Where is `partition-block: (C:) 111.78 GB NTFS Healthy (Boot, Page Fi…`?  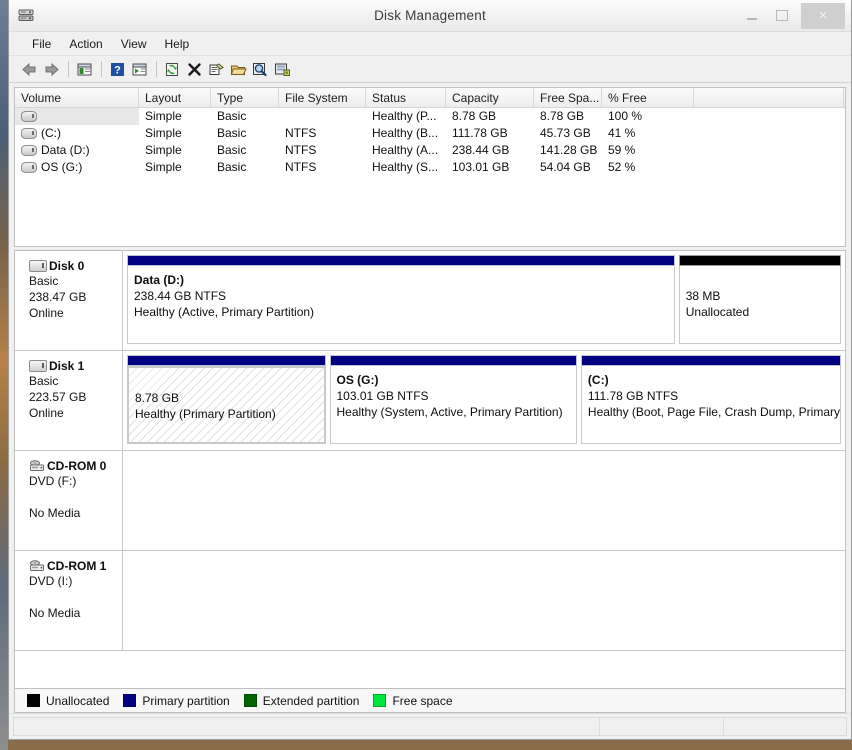 partition-block: (C:) 111.78 GB NTFS Healthy (Boot, Page Fi… is located at coordinates (710, 399).